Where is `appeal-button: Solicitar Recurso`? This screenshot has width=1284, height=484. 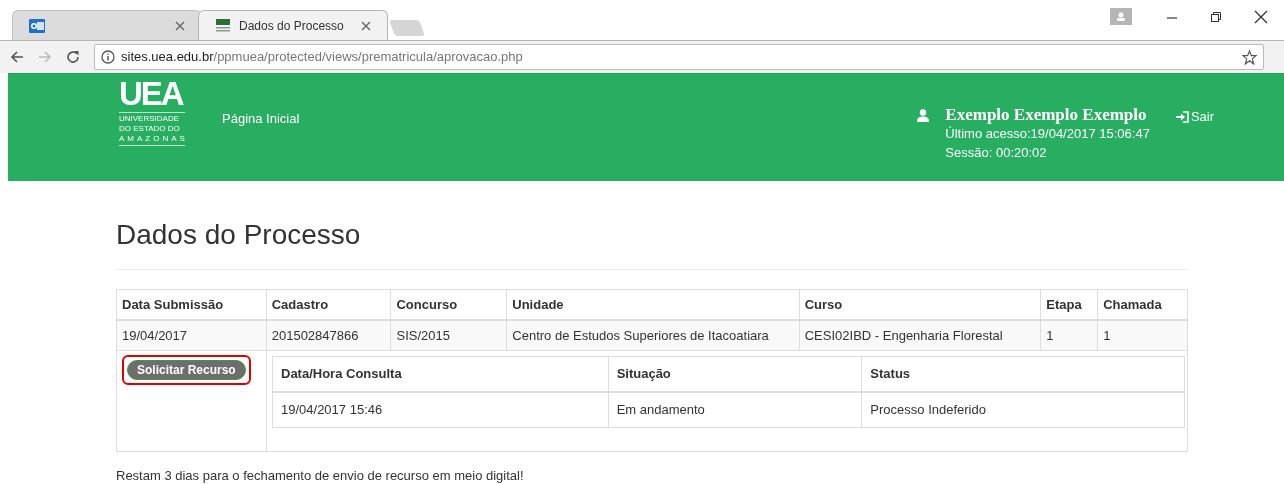
appeal-button: Solicitar Recurso is located at coordinates (186, 370).